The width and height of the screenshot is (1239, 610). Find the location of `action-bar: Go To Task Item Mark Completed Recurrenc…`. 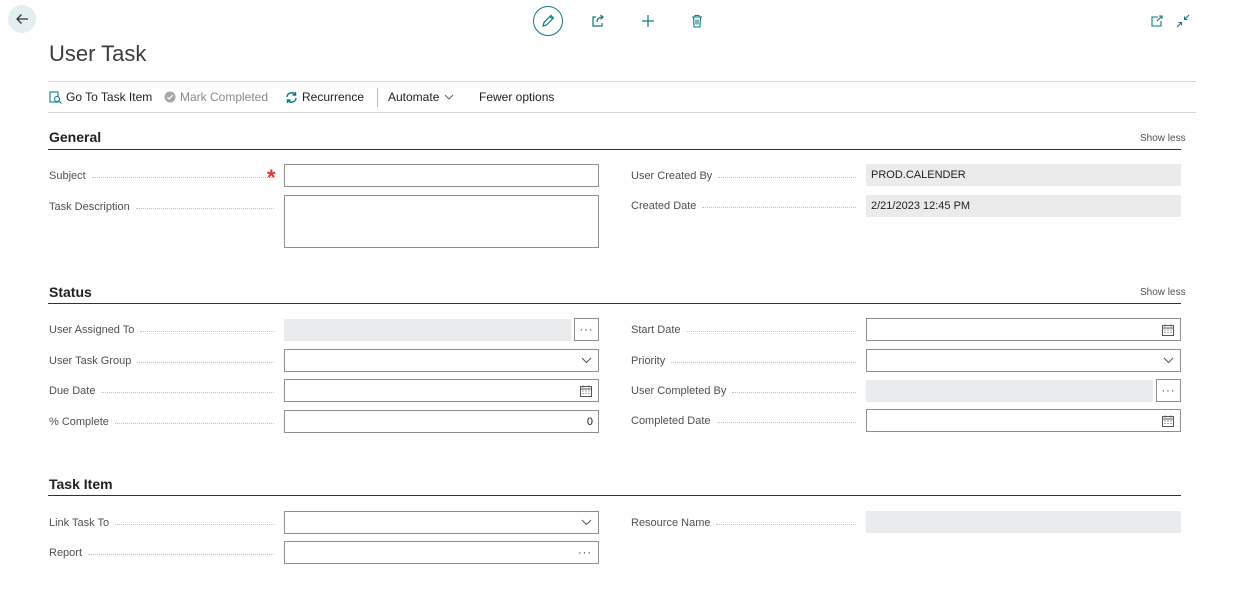

action-bar: Go To Task Item Mark Completed Recurrenc… is located at coordinates (622, 97).